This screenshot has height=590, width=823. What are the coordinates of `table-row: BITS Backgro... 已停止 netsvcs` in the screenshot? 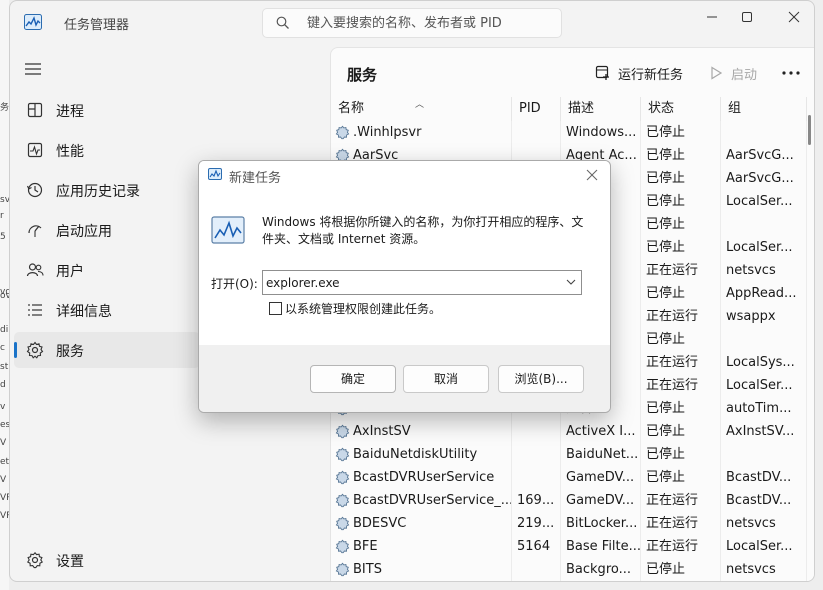 It's located at (569, 569).